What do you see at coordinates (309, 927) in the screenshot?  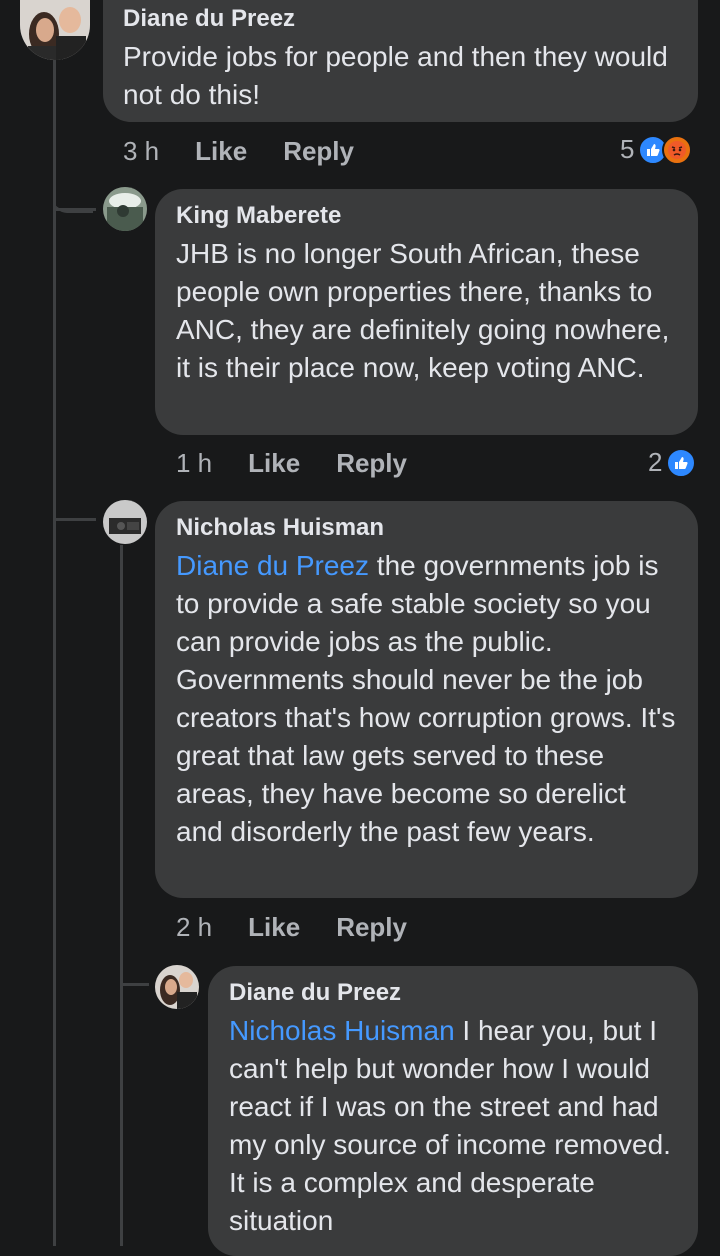 I see `comment-actions-nicholas: 2 h Like Reply` at bounding box center [309, 927].